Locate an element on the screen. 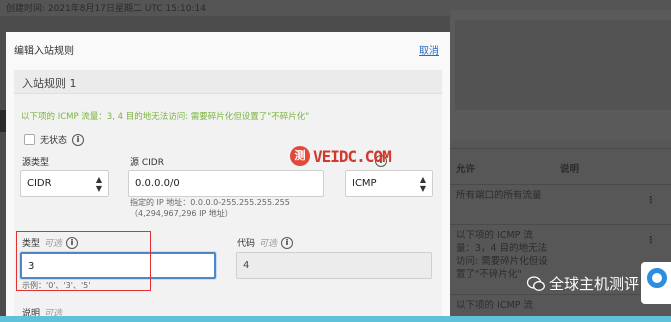  stateless-label: 无状态 is located at coordinates (54, 141).